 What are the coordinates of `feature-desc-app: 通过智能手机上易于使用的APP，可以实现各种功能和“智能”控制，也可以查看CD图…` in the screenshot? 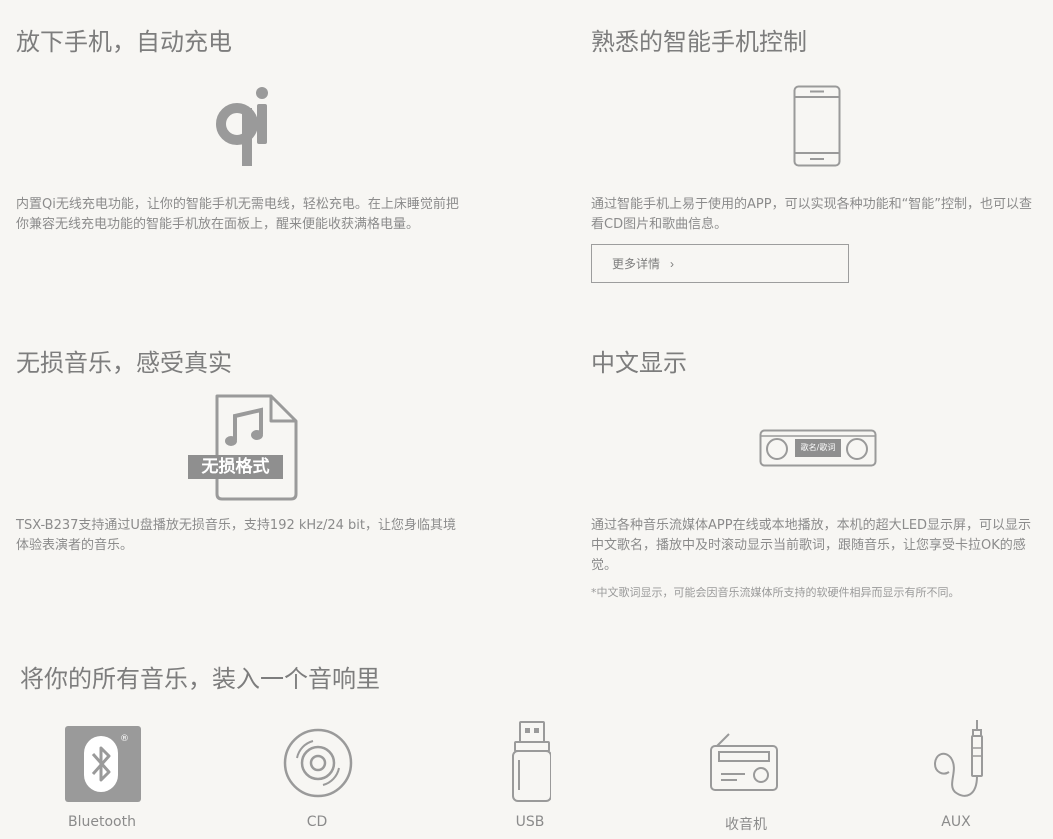 It's located at (812, 214).